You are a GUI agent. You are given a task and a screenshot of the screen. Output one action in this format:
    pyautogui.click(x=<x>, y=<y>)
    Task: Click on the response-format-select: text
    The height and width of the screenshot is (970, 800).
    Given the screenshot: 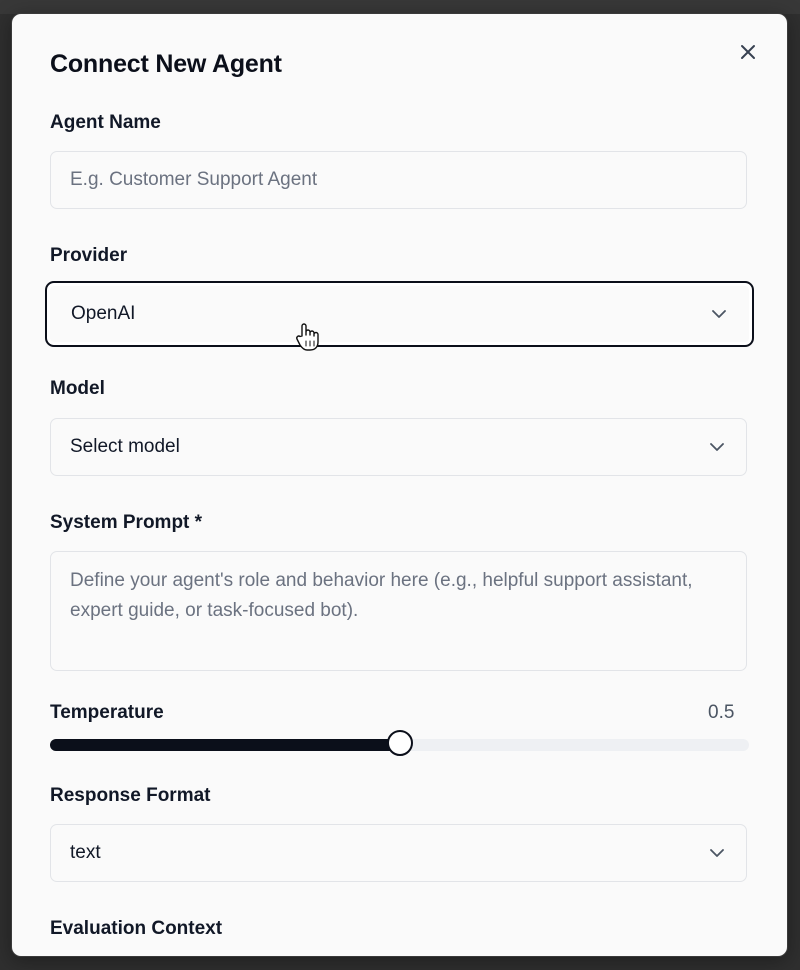 What is the action you would take?
    pyautogui.click(x=398, y=853)
    